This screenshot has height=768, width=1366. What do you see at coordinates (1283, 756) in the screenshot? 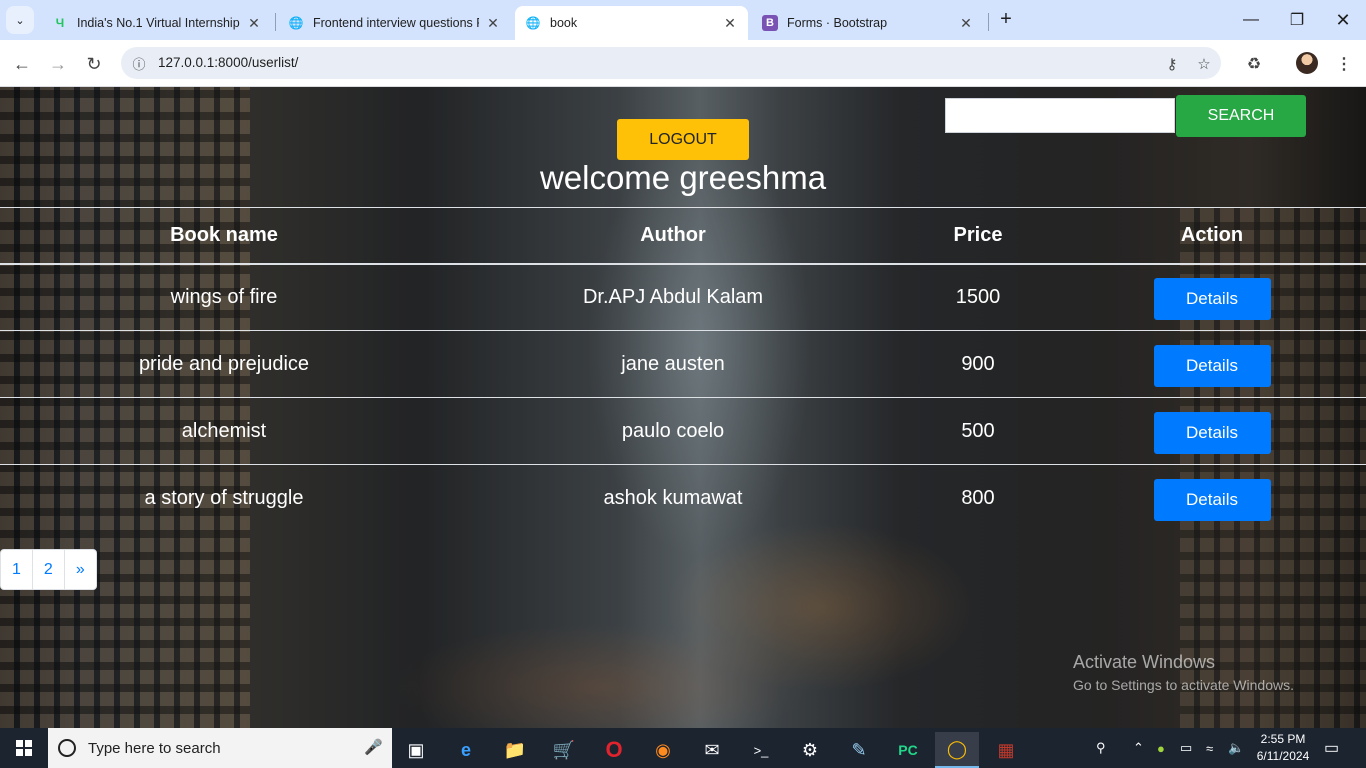
I see `clock-date: 6/11/2024` at bounding box center [1283, 756].